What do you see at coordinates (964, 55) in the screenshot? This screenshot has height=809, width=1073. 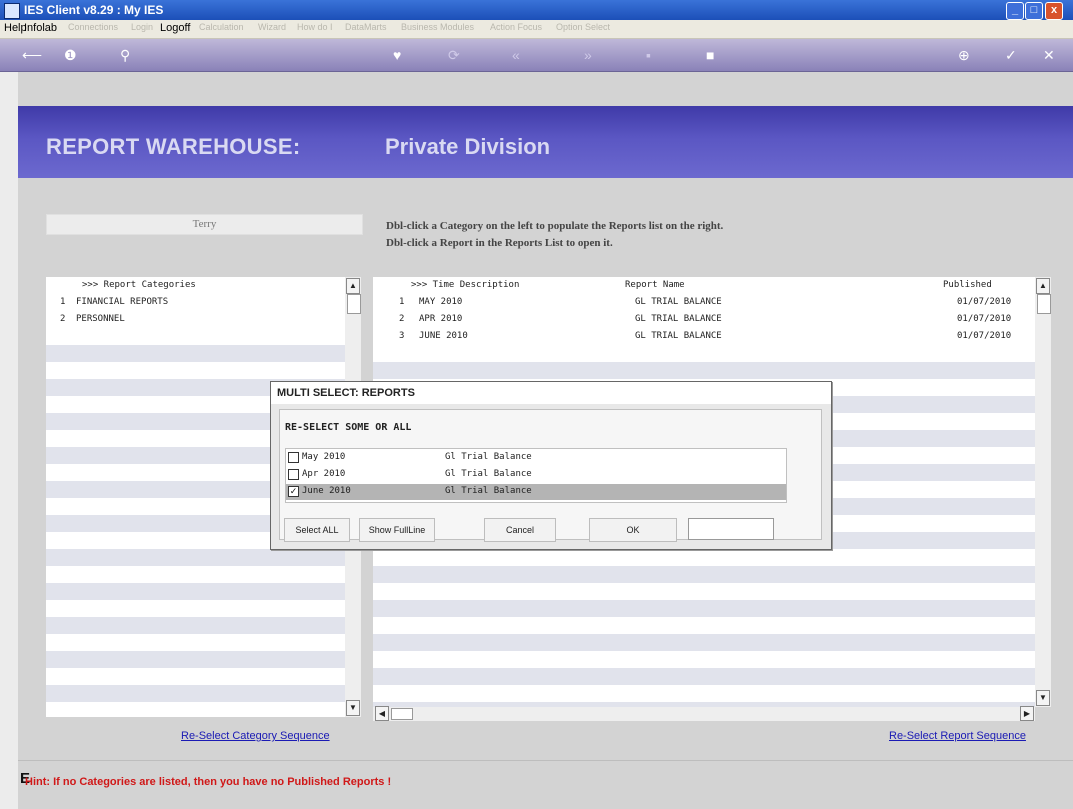 I see `add-icon: ⊕` at bounding box center [964, 55].